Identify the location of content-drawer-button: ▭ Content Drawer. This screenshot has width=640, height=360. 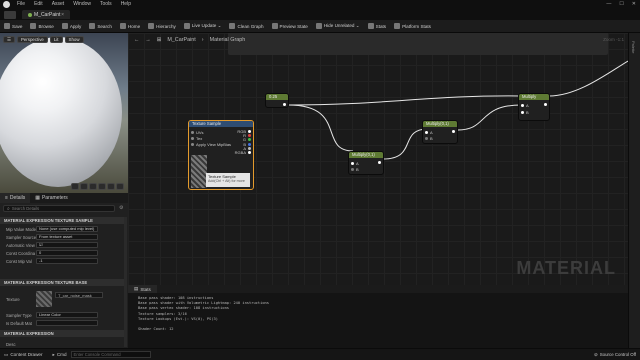
(23, 355).